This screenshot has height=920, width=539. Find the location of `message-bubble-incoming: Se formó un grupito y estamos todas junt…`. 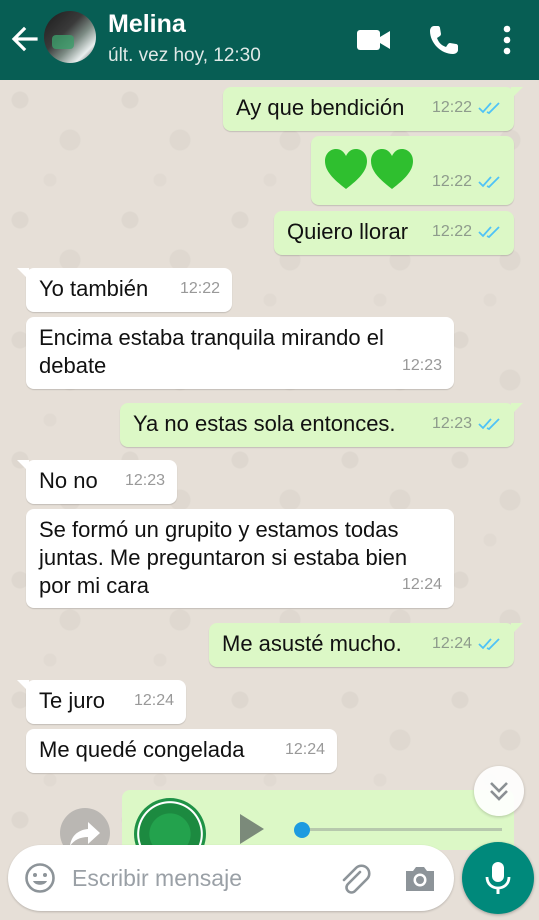

message-bubble-incoming: Se formó un grupito y estamos todas junt… is located at coordinates (240, 558).